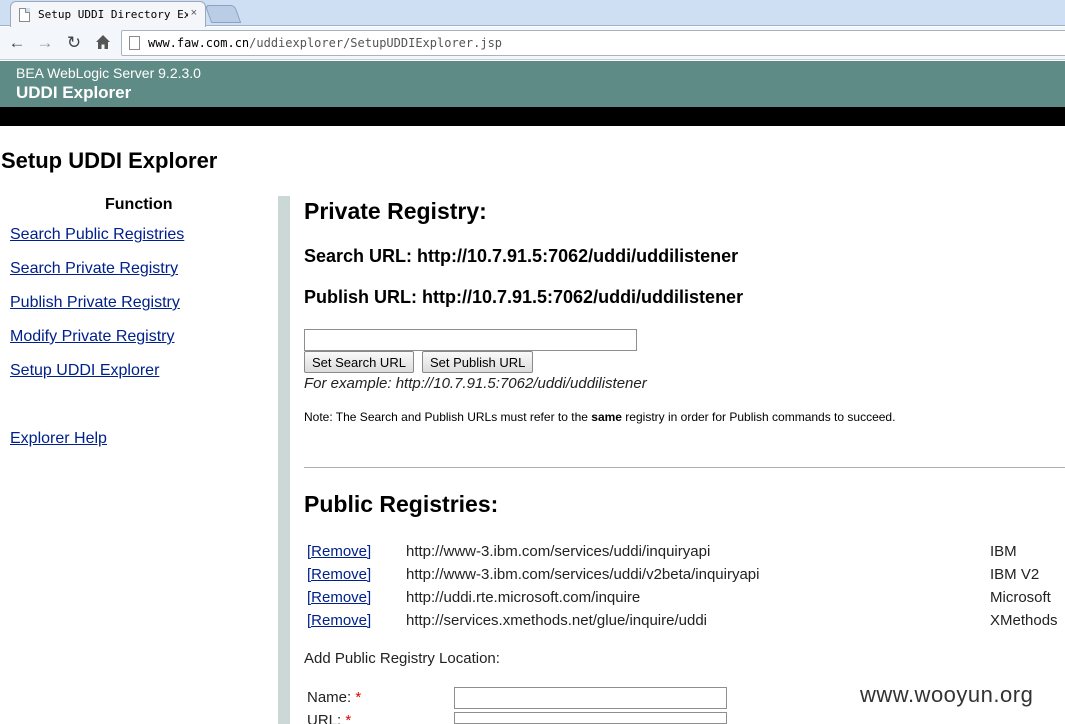 The width and height of the screenshot is (1065, 724). I want to click on watermark: www.wooyun.org, so click(947, 694).